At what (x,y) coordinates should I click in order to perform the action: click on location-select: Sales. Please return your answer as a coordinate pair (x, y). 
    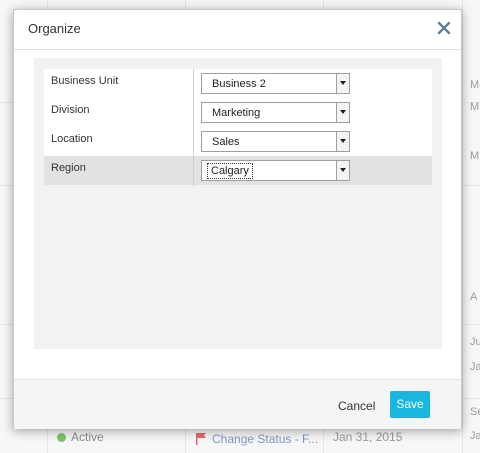
    Looking at the image, I should click on (275, 141).